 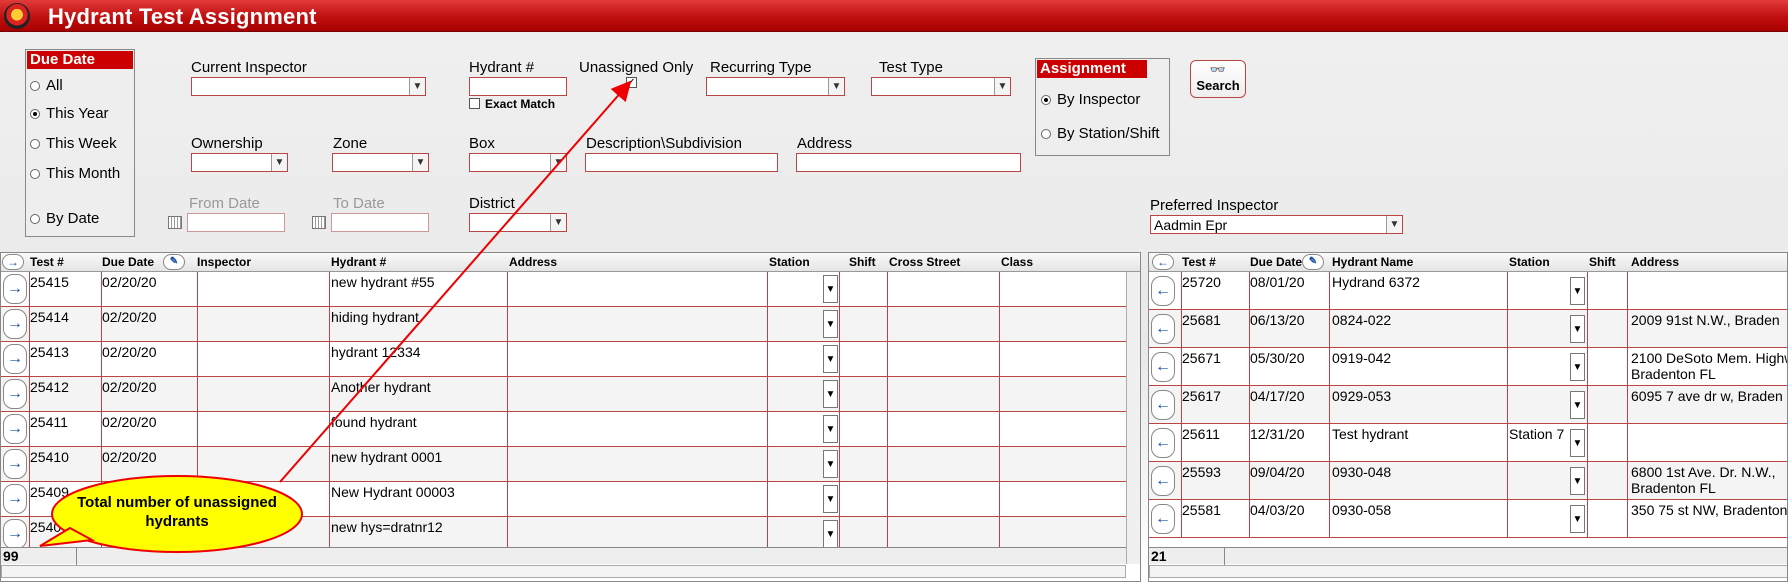 I want to click on annotation-arrow, so click(x=455, y=281).